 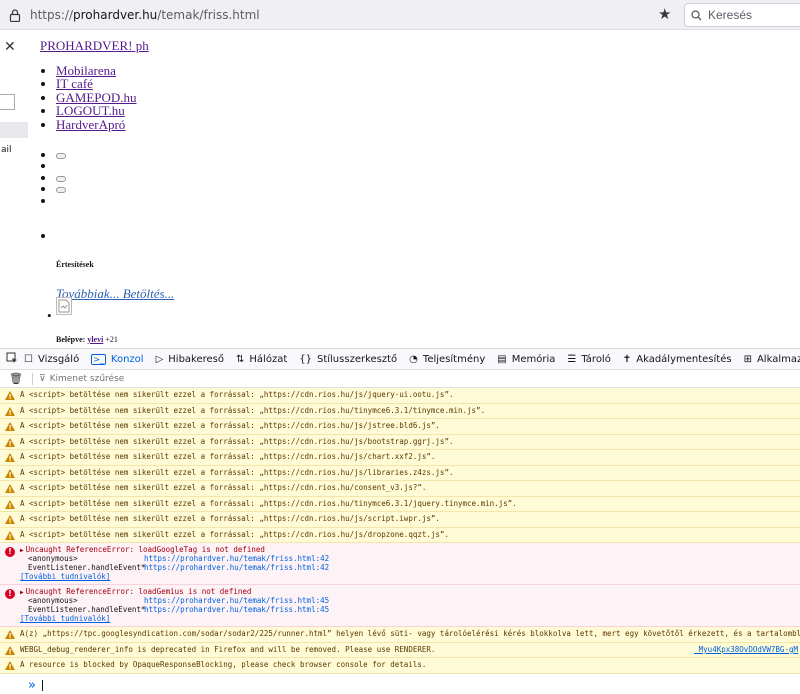 I want to click on performance-icon: ◔, so click(x=413, y=359).